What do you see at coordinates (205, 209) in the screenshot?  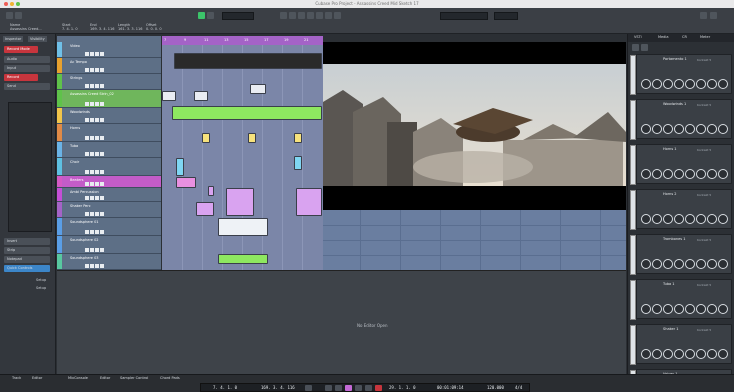 I see `shaker-clip` at bounding box center [205, 209].